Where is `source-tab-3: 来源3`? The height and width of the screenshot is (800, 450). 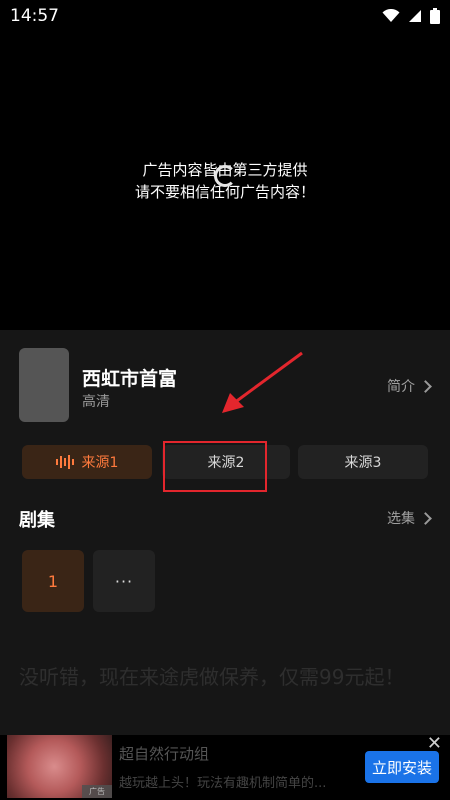
source-tab-3: 来源3 is located at coordinates (363, 462).